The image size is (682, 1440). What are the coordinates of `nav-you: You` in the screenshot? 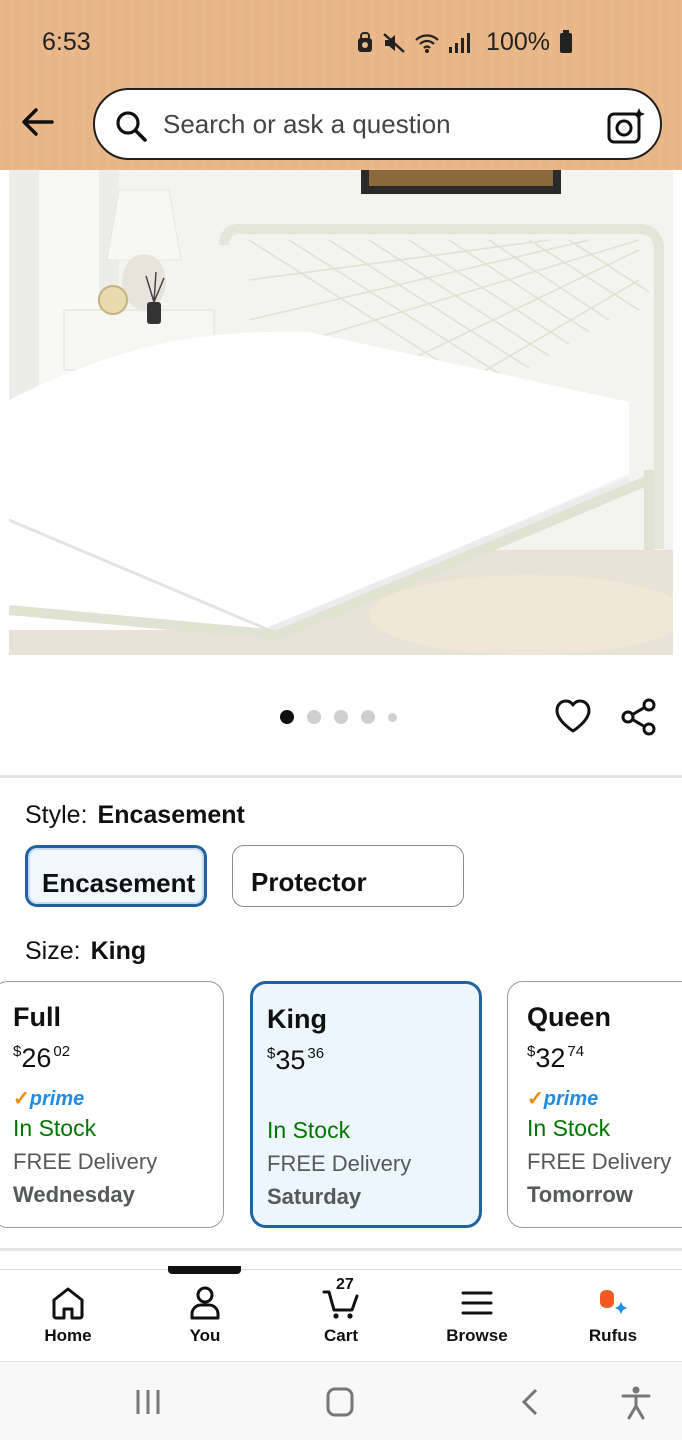 It's located at (205, 1315).